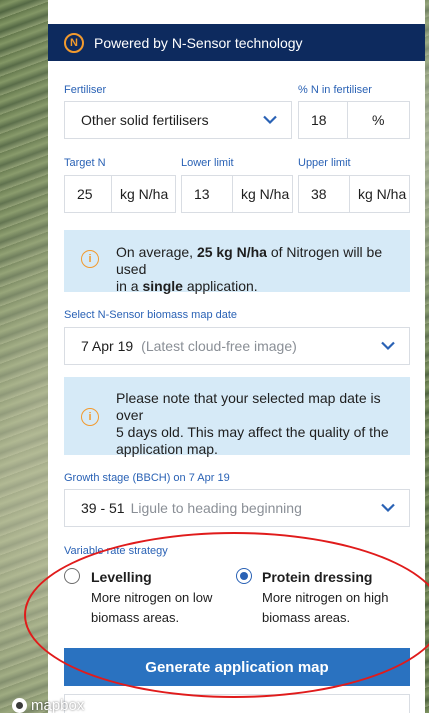 The image size is (429, 713). Describe the element at coordinates (207, 163) in the screenshot. I see `lower-limit-label: Lower limit` at that location.